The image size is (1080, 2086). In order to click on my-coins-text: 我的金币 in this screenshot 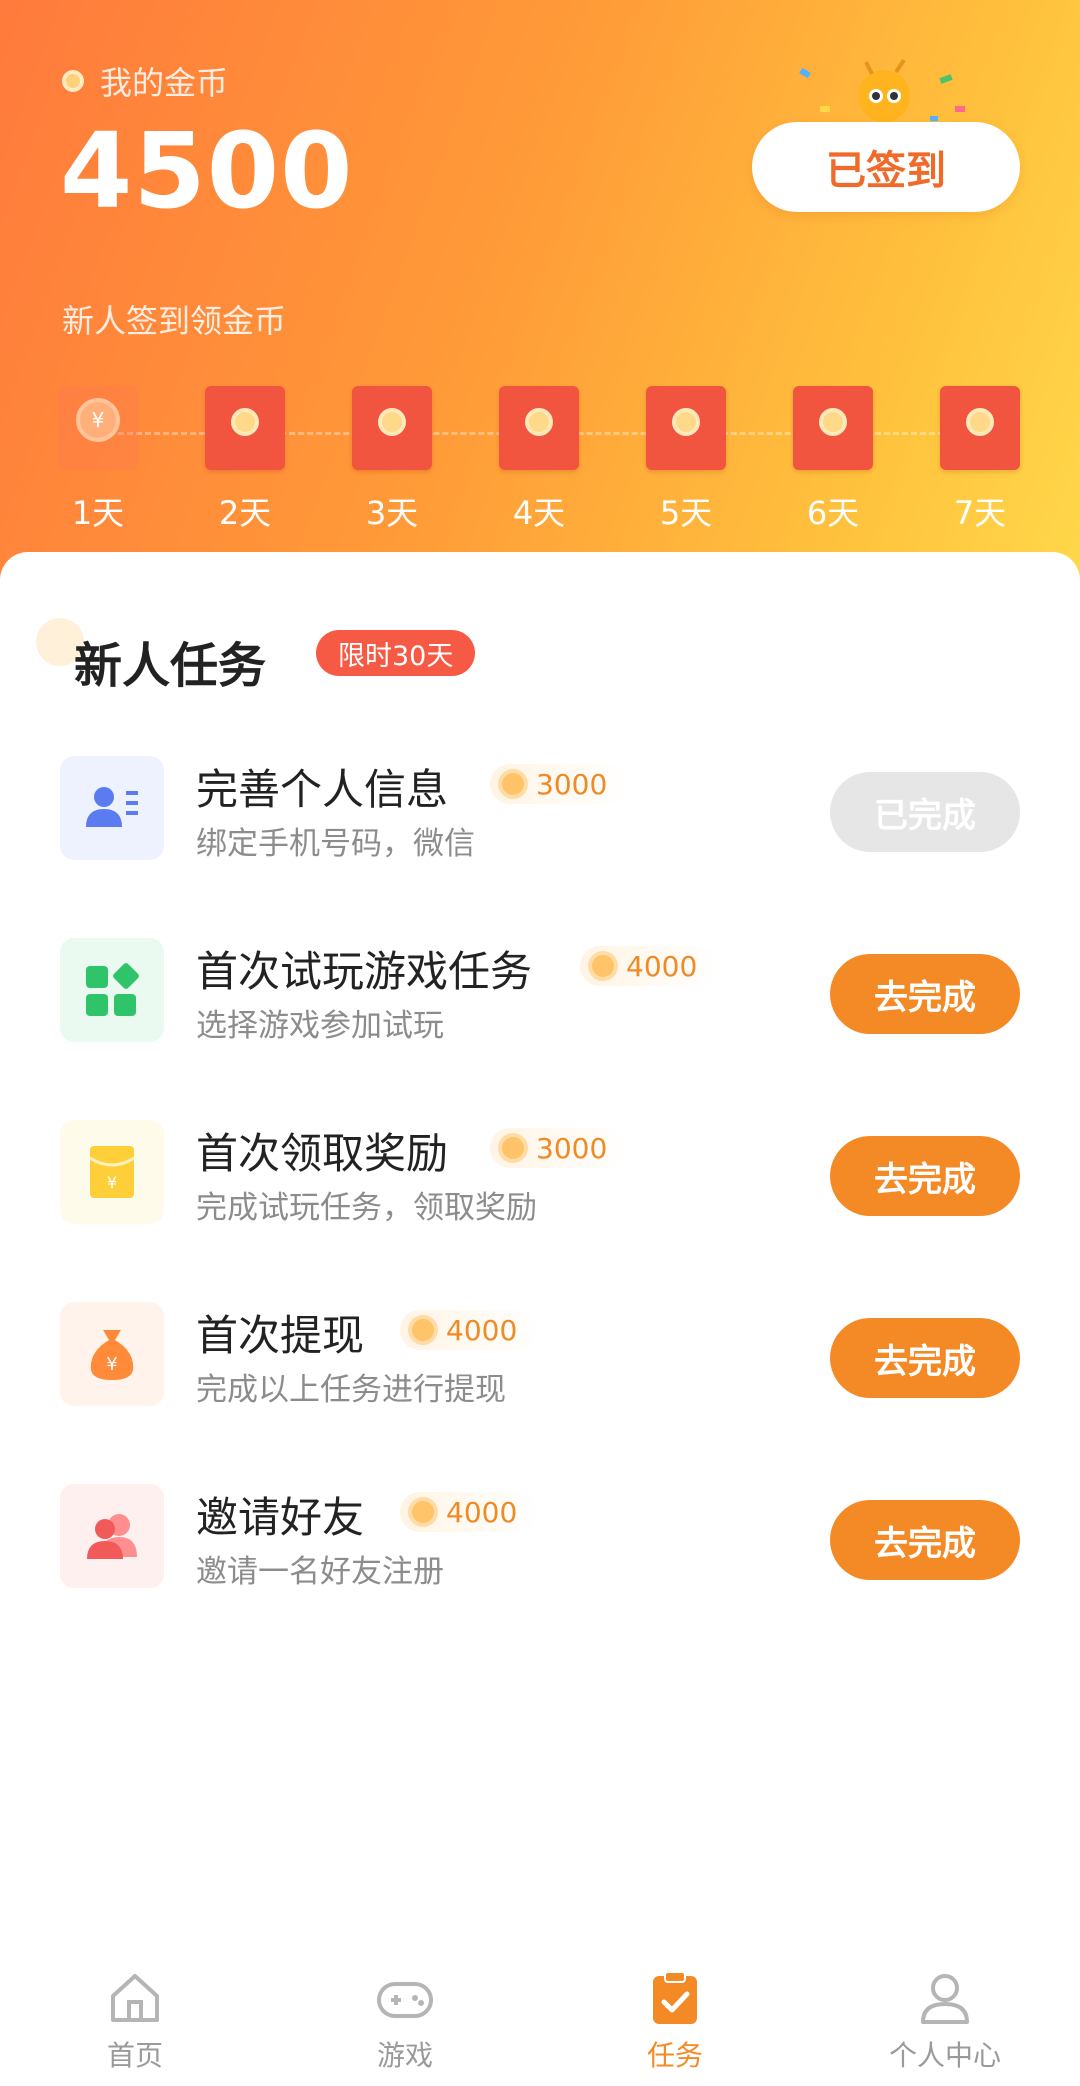, I will do `click(164, 83)`.